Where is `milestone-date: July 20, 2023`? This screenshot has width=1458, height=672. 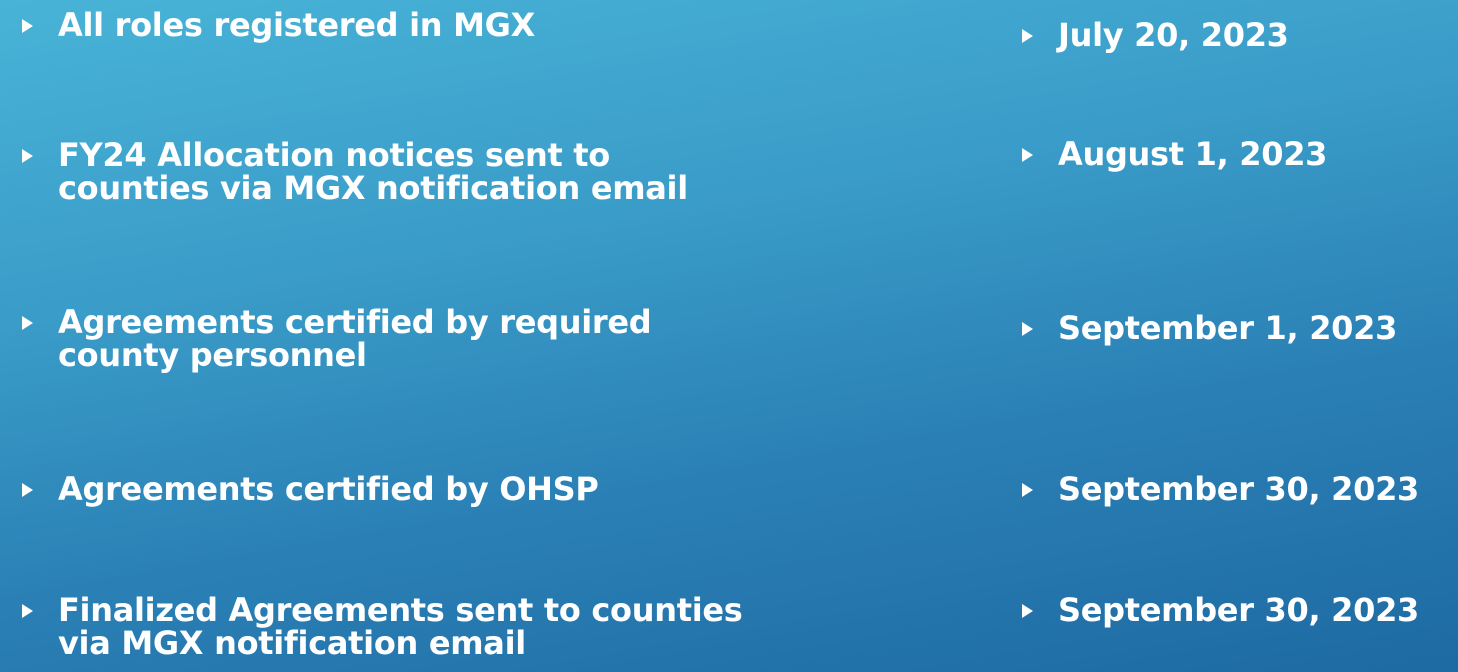
milestone-date: July 20, 2023 is located at coordinates (1173, 35).